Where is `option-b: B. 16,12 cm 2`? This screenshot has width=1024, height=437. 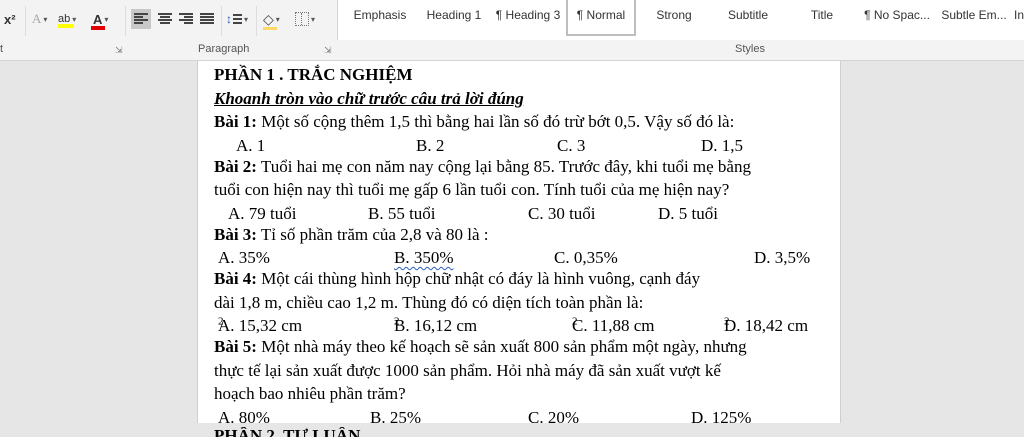 option-b: B. 16,12 cm 2 is located at coordinates (436, 325).